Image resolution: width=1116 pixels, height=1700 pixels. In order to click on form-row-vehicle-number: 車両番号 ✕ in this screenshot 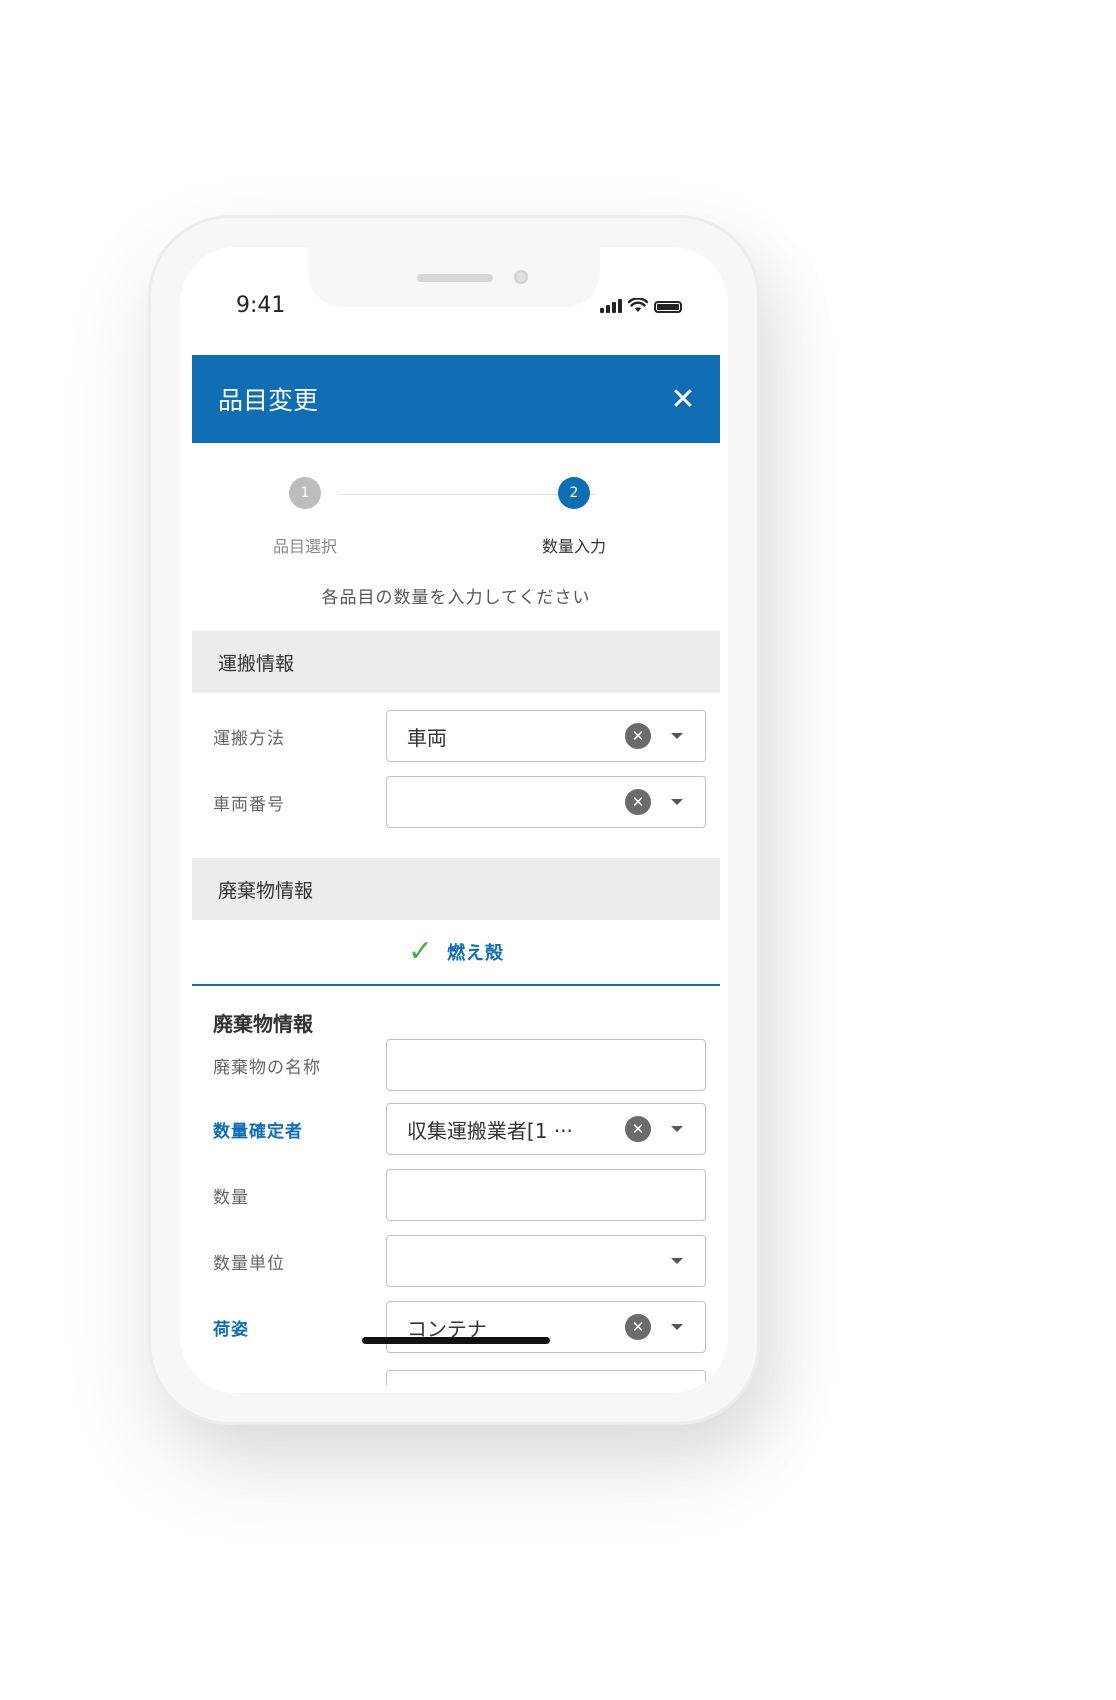, I will do `click(456, 802)`.